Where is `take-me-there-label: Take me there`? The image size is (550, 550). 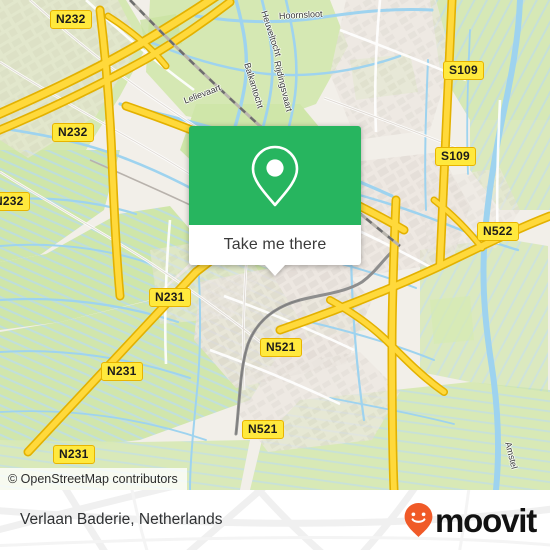 take-me-there-label: Take me there is located at coordinates (275, 244).